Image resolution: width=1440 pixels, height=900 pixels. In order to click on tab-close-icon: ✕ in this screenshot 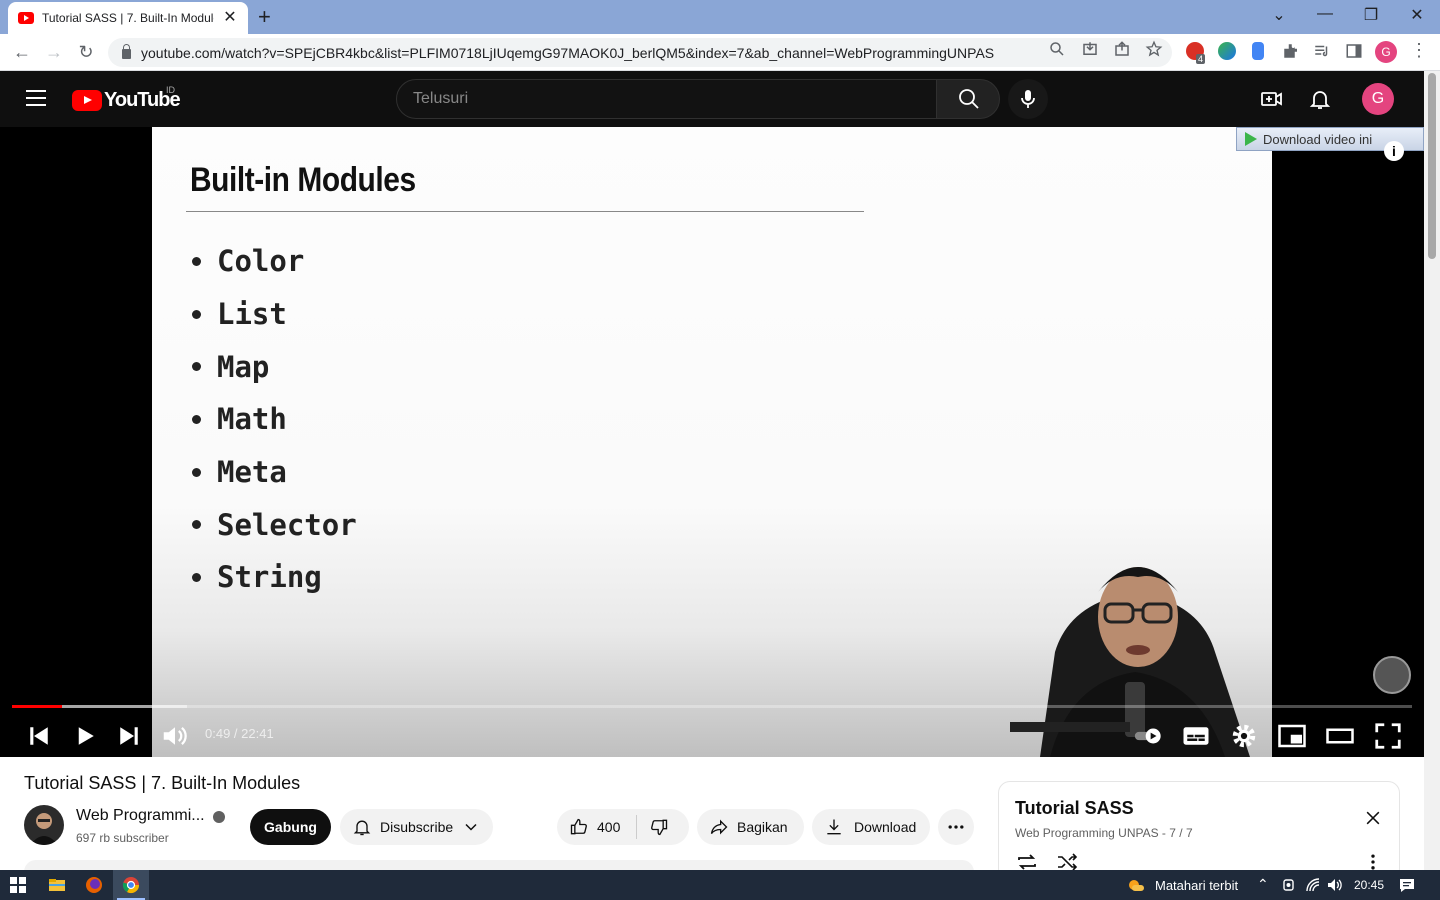, I will do `click(230, 18)`.